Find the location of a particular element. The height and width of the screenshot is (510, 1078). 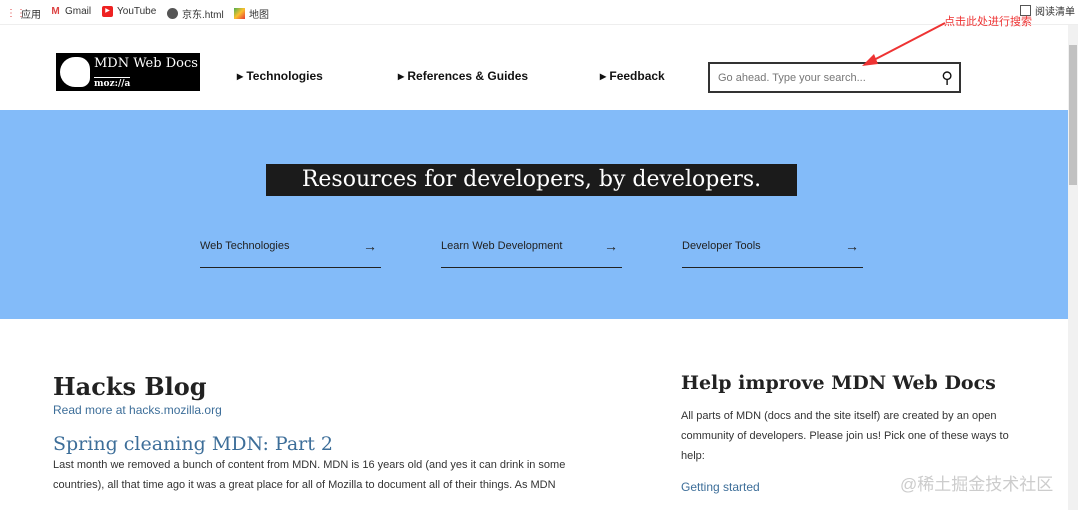

bookmark-apps: ⋮⋮ 应用 is located at coordinates (23, 13).